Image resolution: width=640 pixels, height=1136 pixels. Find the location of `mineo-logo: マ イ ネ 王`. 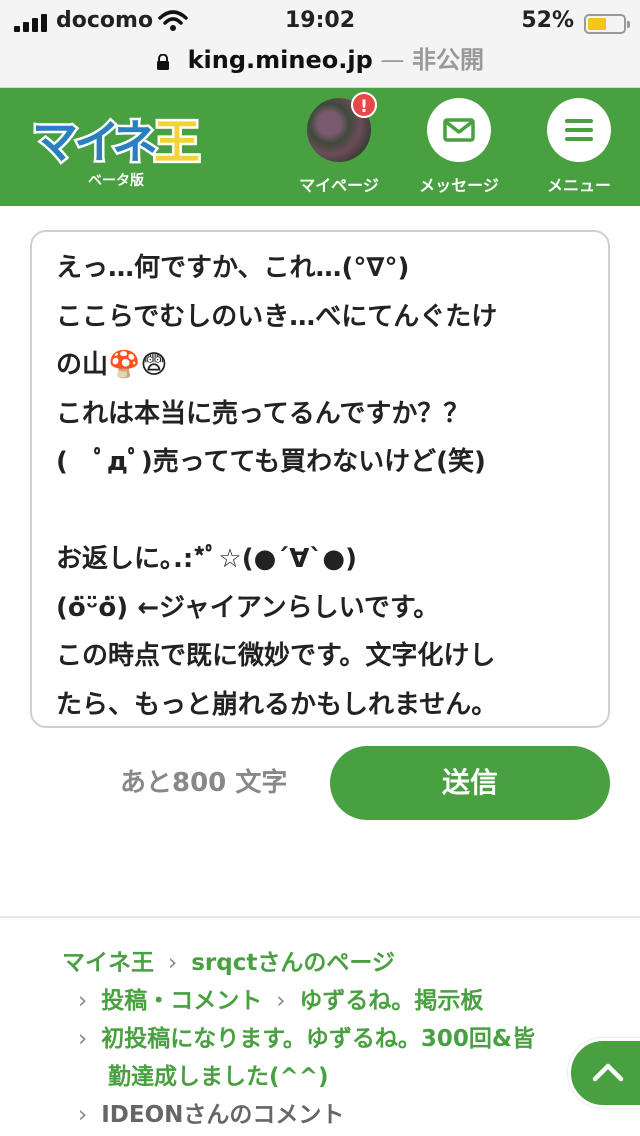

mineo-logo: マ イ ネ 王 is located at coordinates (116, 138).